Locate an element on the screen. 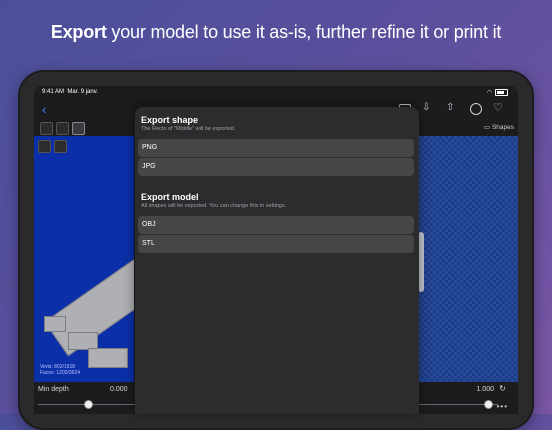  shapes-button: ▭ Shapes is located at coordinates (499, 127).